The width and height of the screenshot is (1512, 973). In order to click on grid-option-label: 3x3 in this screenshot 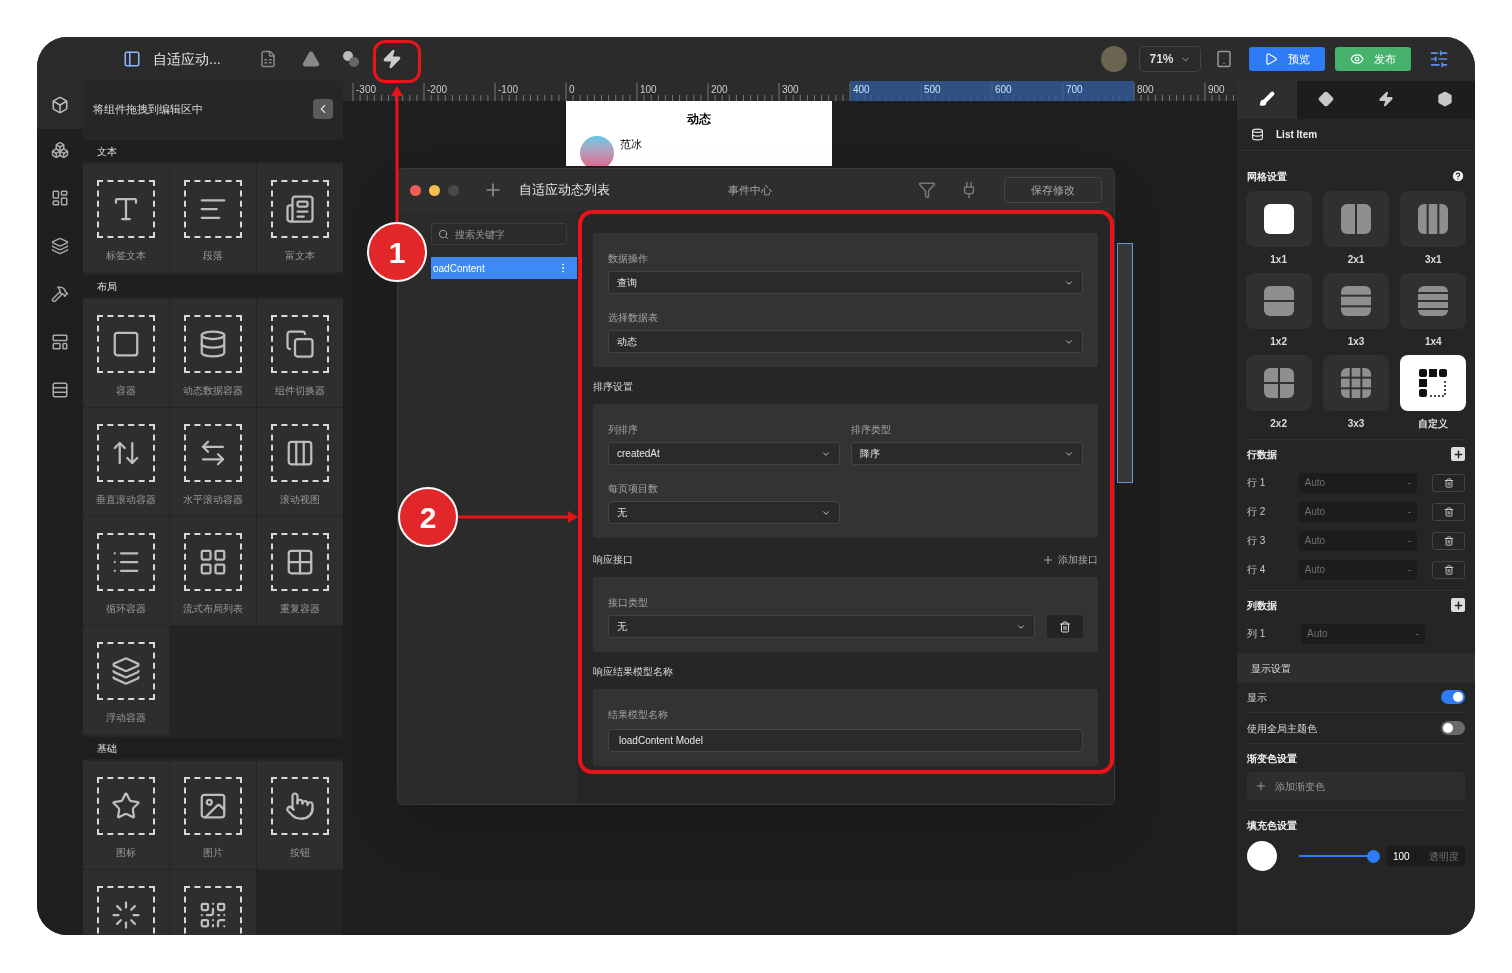, I will do `click(1356, 424)`.